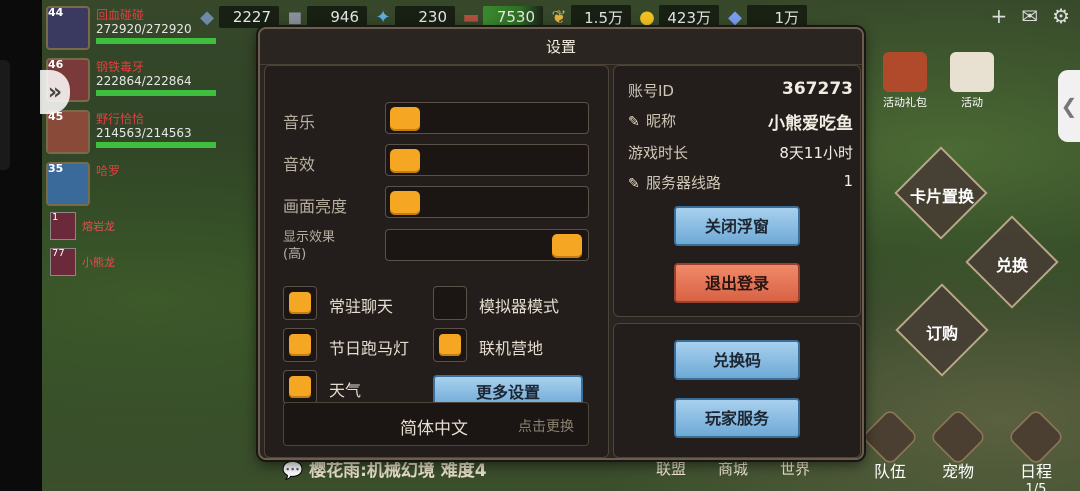 Image resolution: width=1080 pixels, height=491 pixels. What do you see at coordinates (733, 468) in the screenshot?
I see `nav-shop: 商城` at bounding box center [733, 468].